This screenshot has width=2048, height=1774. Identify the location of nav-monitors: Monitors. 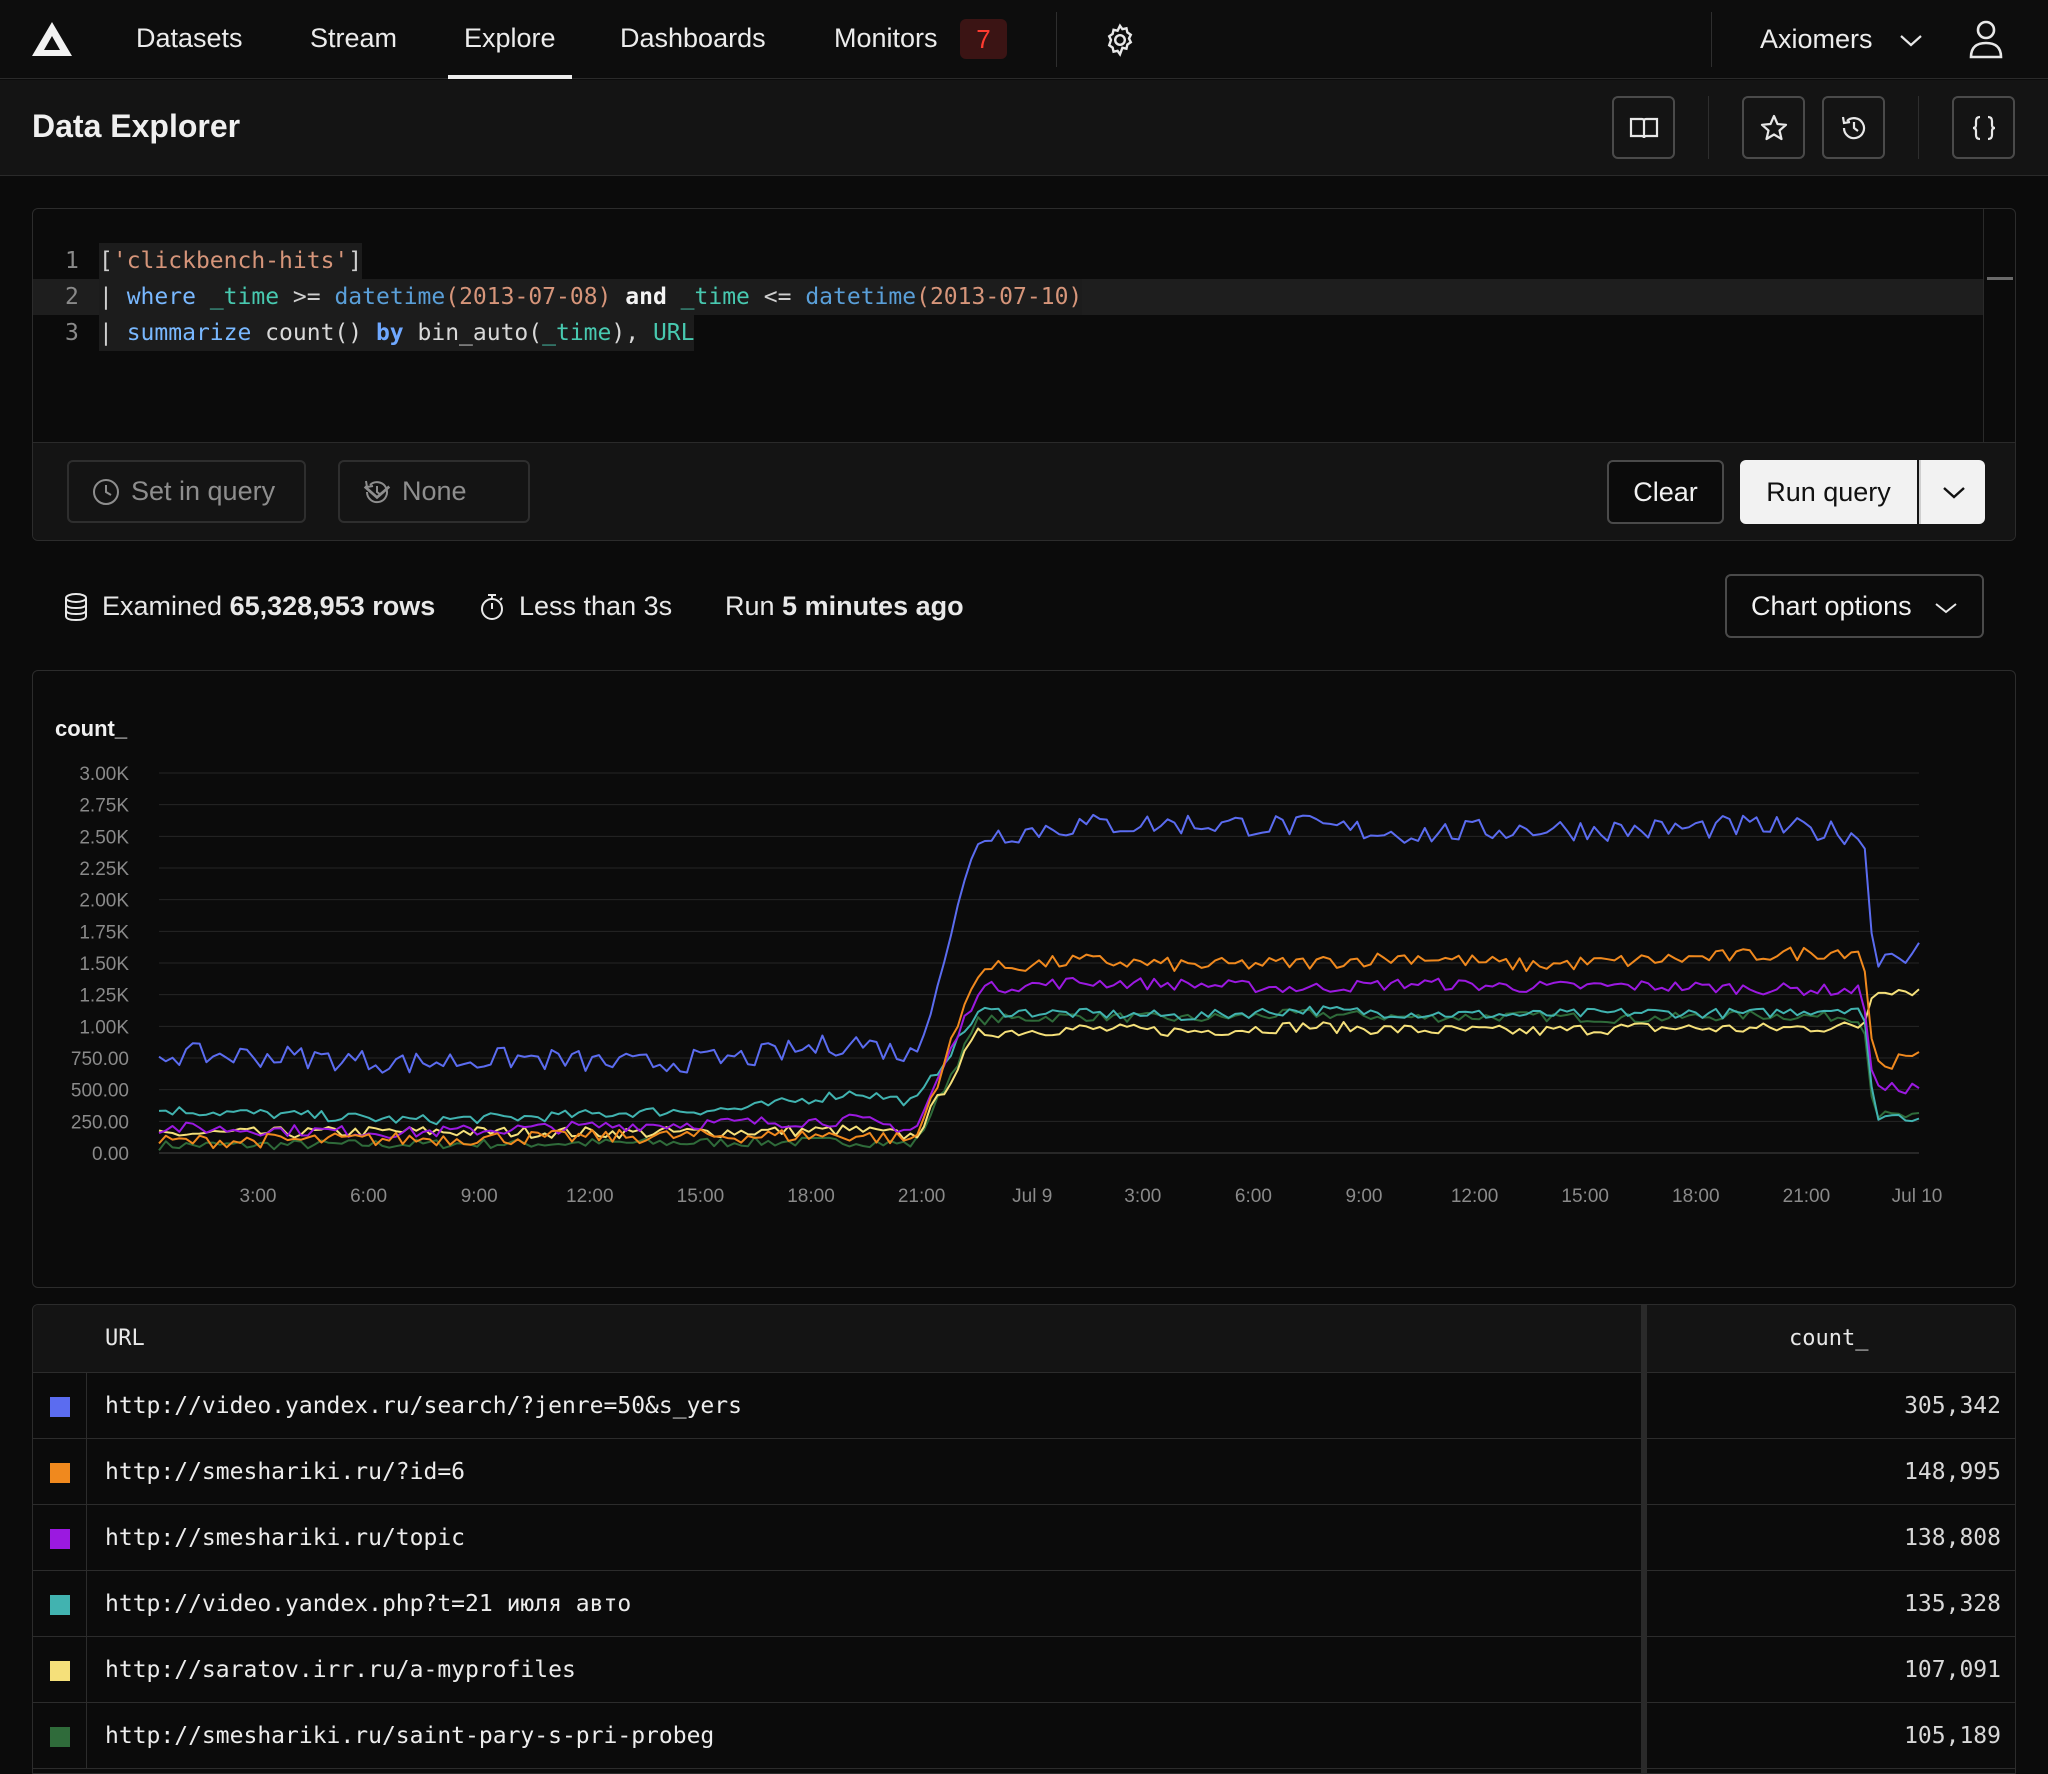
(886, 39).